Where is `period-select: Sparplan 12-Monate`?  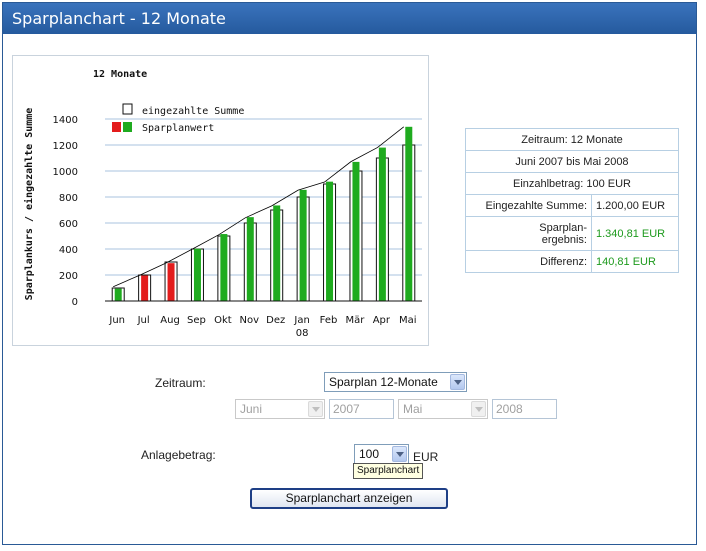
period-select: Sparplan 12-Monate is located at coordinates (395, 382).